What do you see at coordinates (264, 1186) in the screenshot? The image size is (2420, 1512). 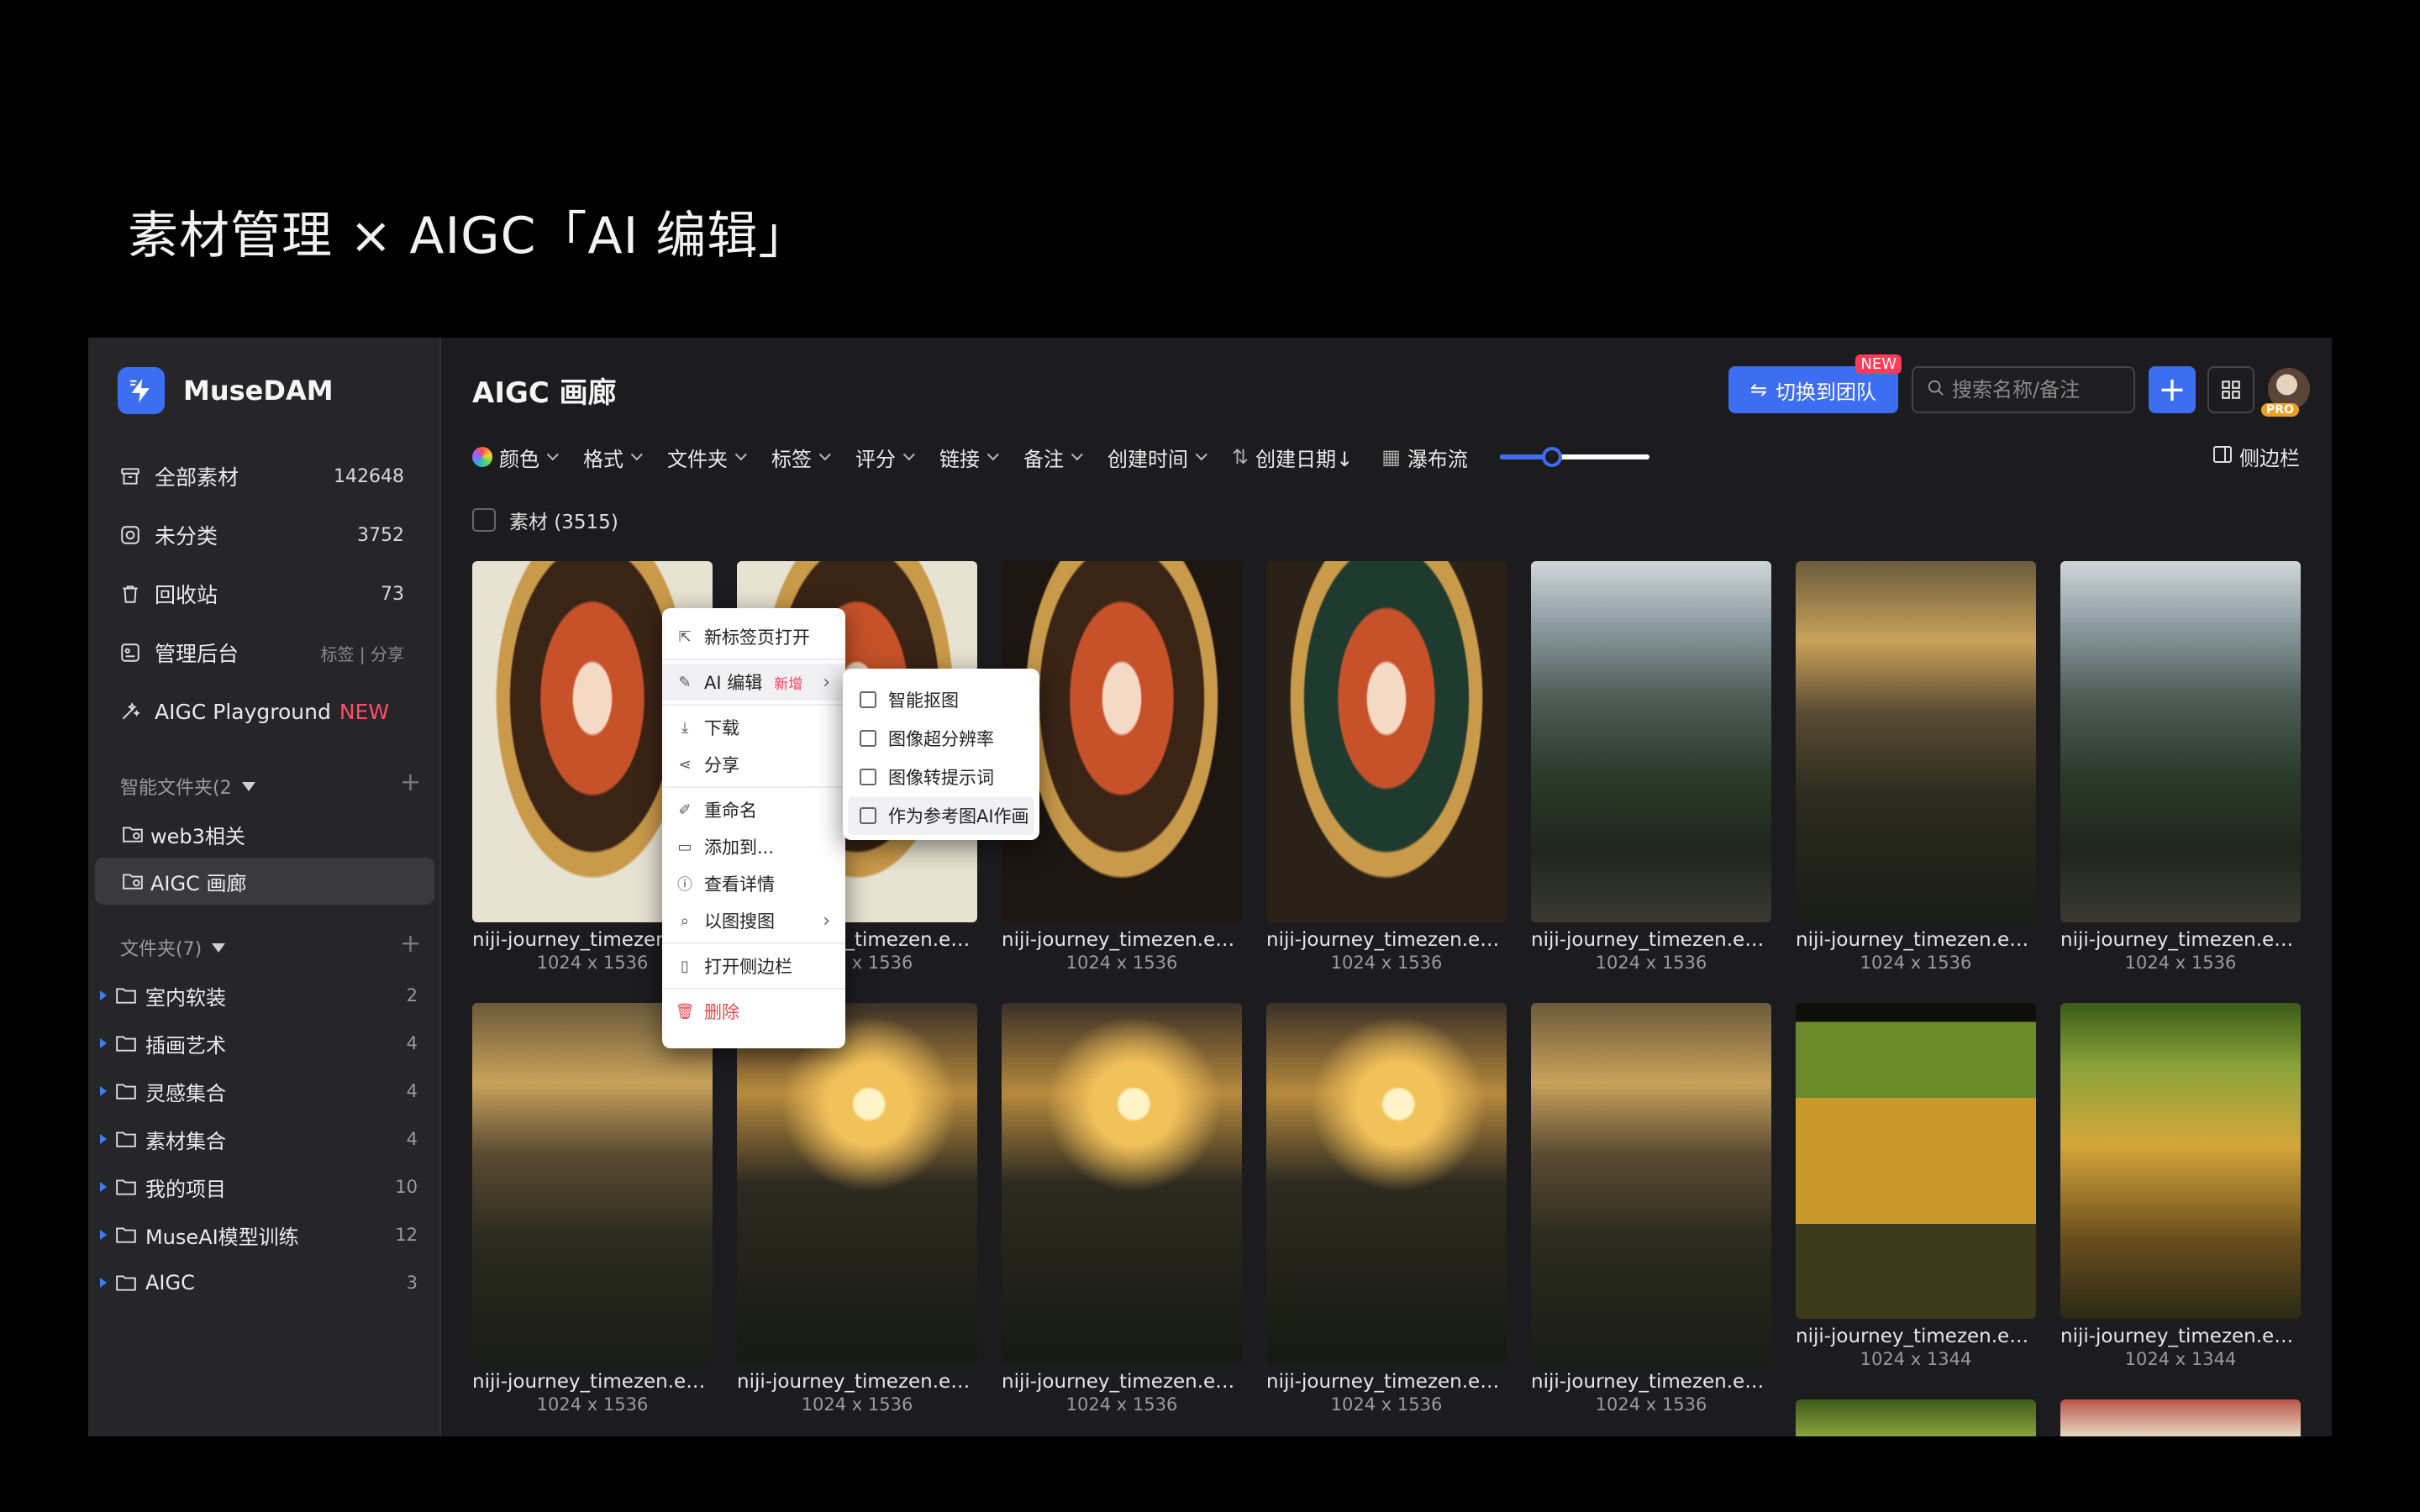 I see `folder-item: 我的项目 10` at bounding box center [264, 1186].